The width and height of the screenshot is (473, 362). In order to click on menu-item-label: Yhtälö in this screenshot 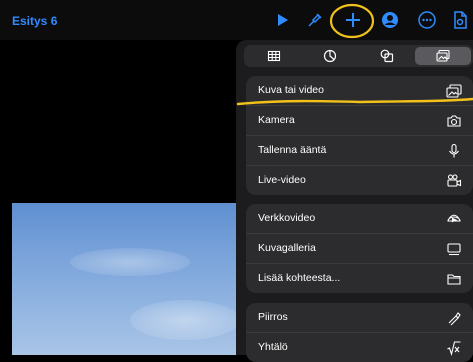, I will do `click(273, 347)`.